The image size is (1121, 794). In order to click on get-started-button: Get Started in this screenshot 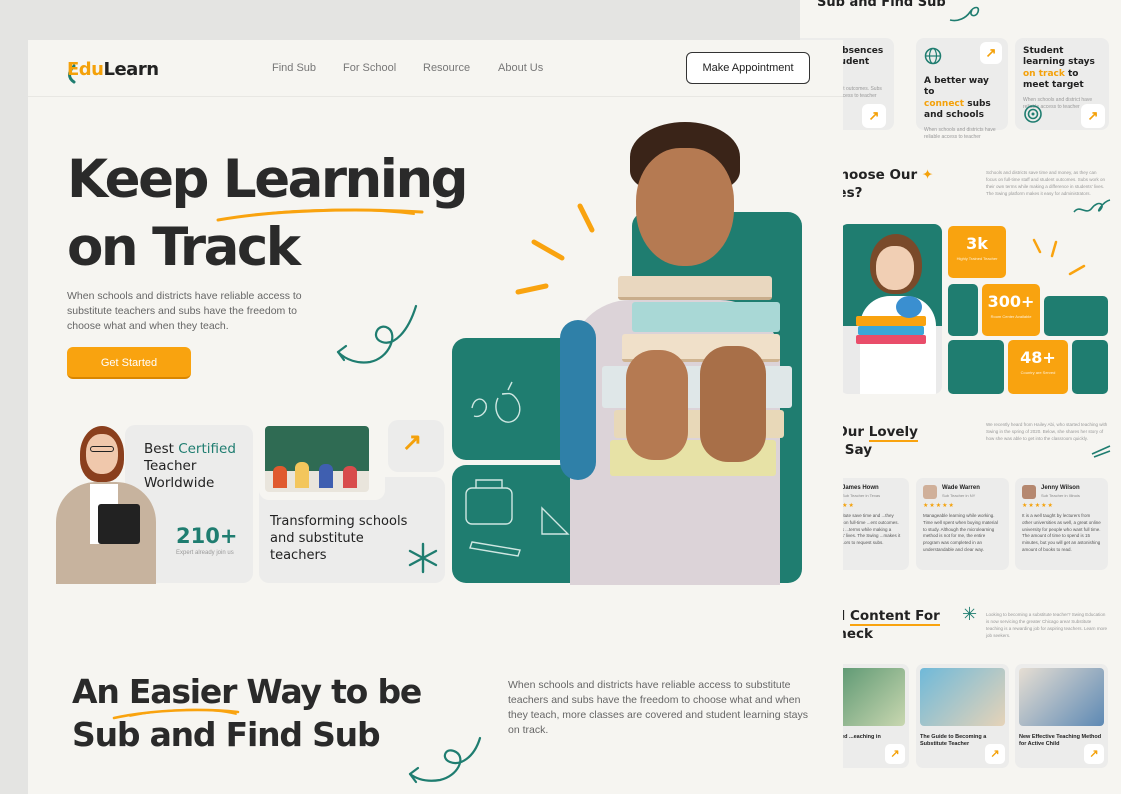, I will do `click(129, 363)`.